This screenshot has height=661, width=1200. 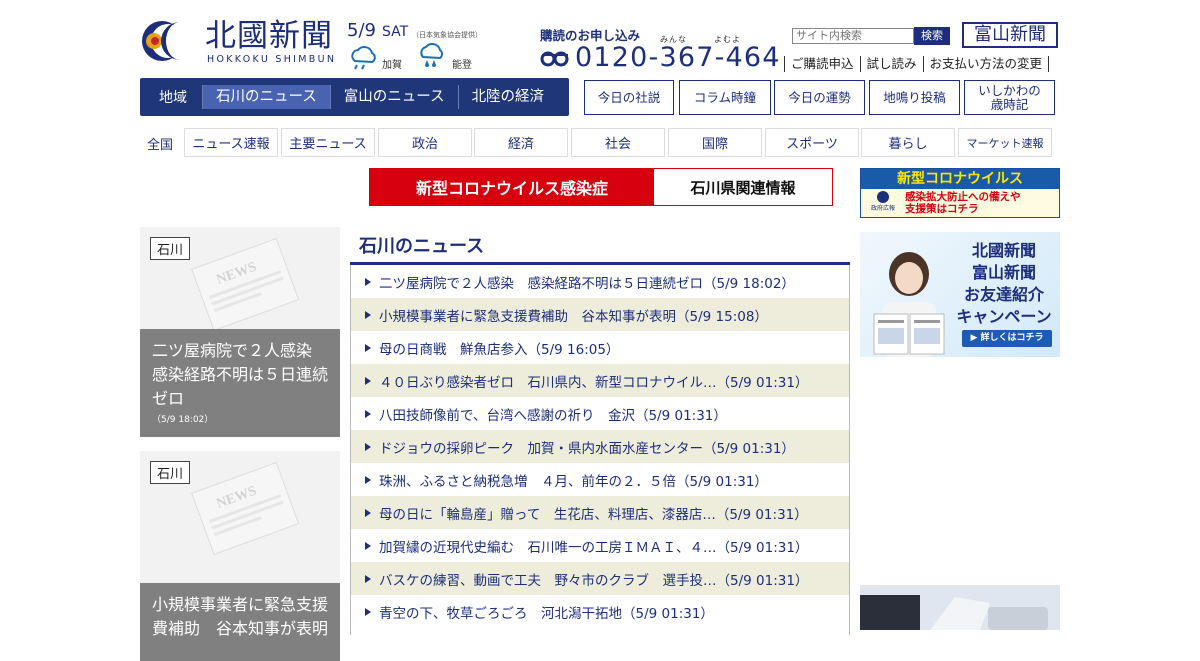 I want to click on gov-logo-icon: 政府広報, so click(x=883, y=203).